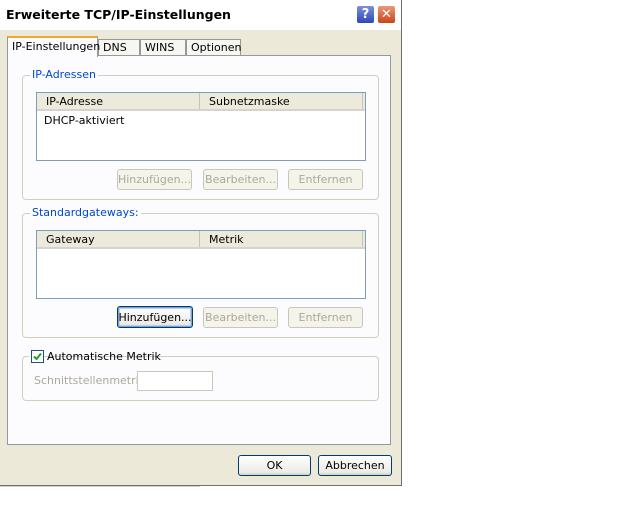  I want to click on gateway-list-header: Gateway Metrik, so click(201, 240).